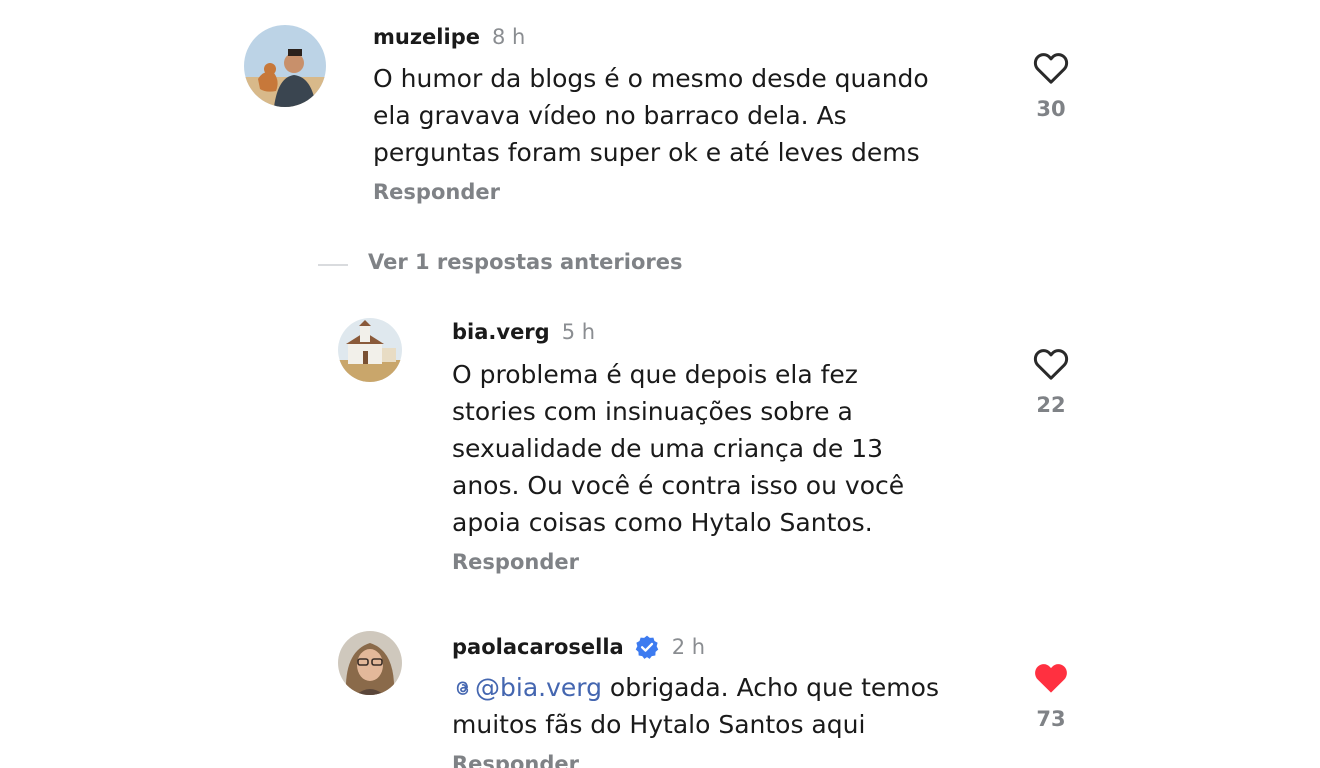 The width and height of the screenshot is (1320, 768). Describe the element at coordinates (333, 265) in the screenshot. I see `thread-divider` at that location.